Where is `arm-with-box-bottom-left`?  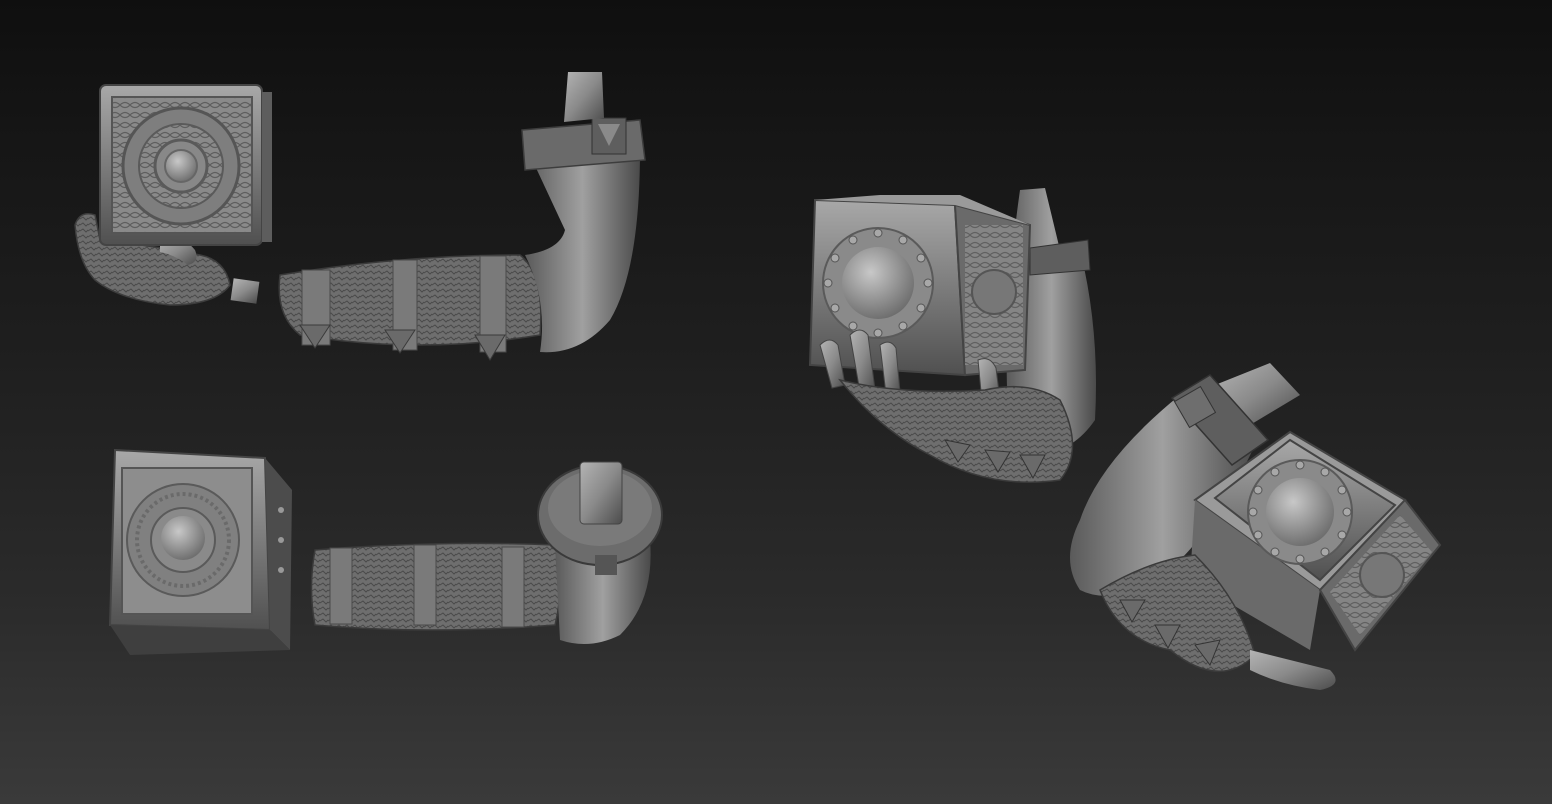
arm-with-box-bottom-left is located at coordinates (385, 551).